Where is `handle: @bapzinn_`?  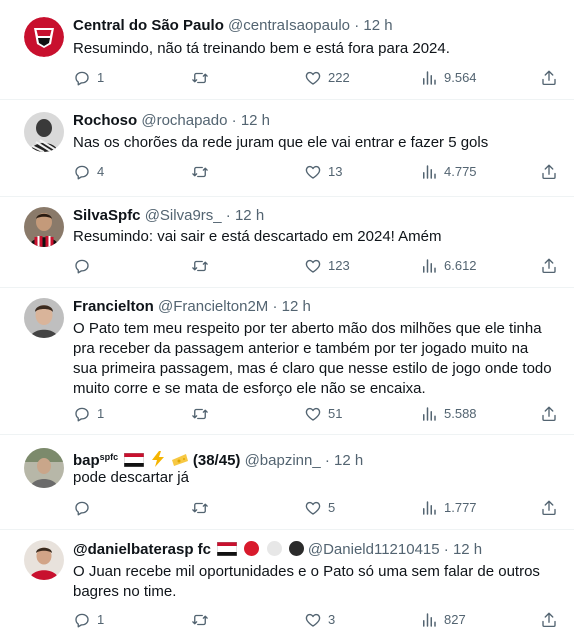 handle: @bapzinn_ is located at coordinates (283, 460).